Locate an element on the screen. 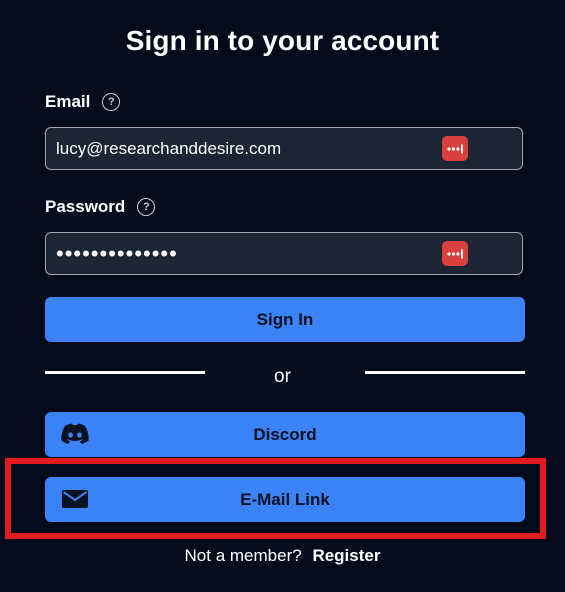  not-a-member-text: Not a member? is located at coordinates (243, 555).